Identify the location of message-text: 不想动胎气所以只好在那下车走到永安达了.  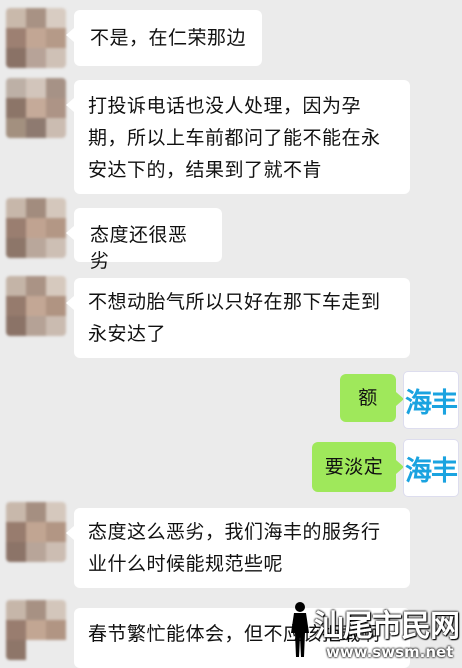
(234, 318).